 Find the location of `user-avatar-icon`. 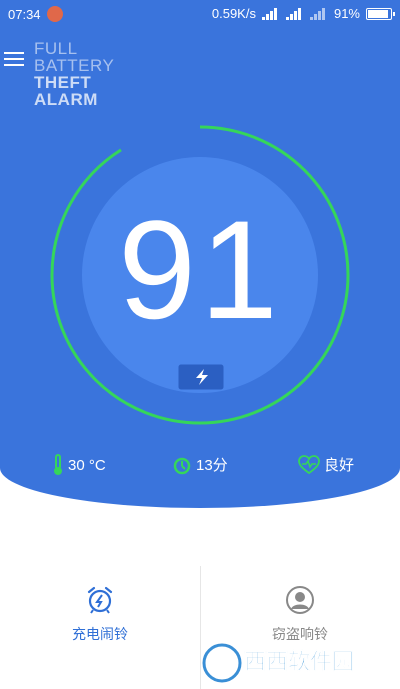

user-avatar-icon is located at coordinates (300, 600).